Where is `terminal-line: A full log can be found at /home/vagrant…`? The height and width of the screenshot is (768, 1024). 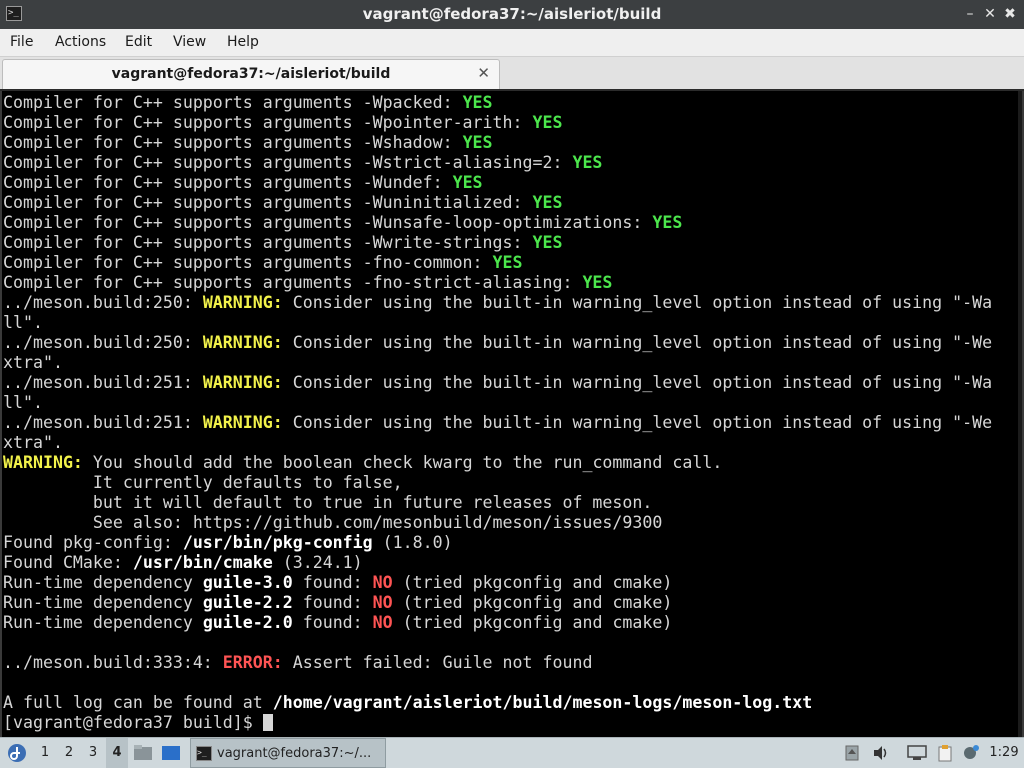
terminal-line: A full log can be found at /home/vagrant… is located at coordinates (512, 703).